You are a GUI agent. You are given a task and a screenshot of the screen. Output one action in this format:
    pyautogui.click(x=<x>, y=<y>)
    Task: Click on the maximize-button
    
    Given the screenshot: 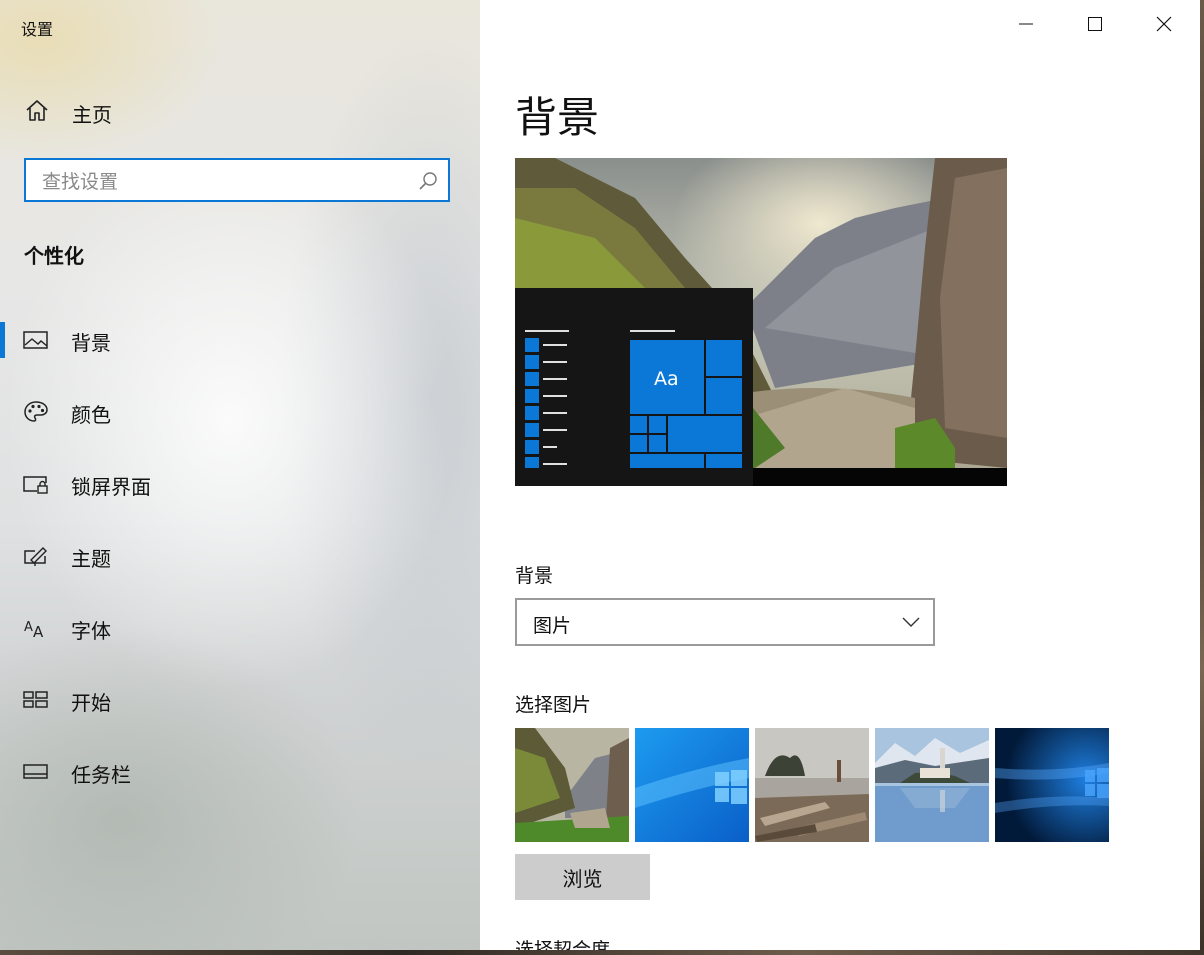 What is the action you would take?
    pyautogui.click(x=1095, y=26)
    